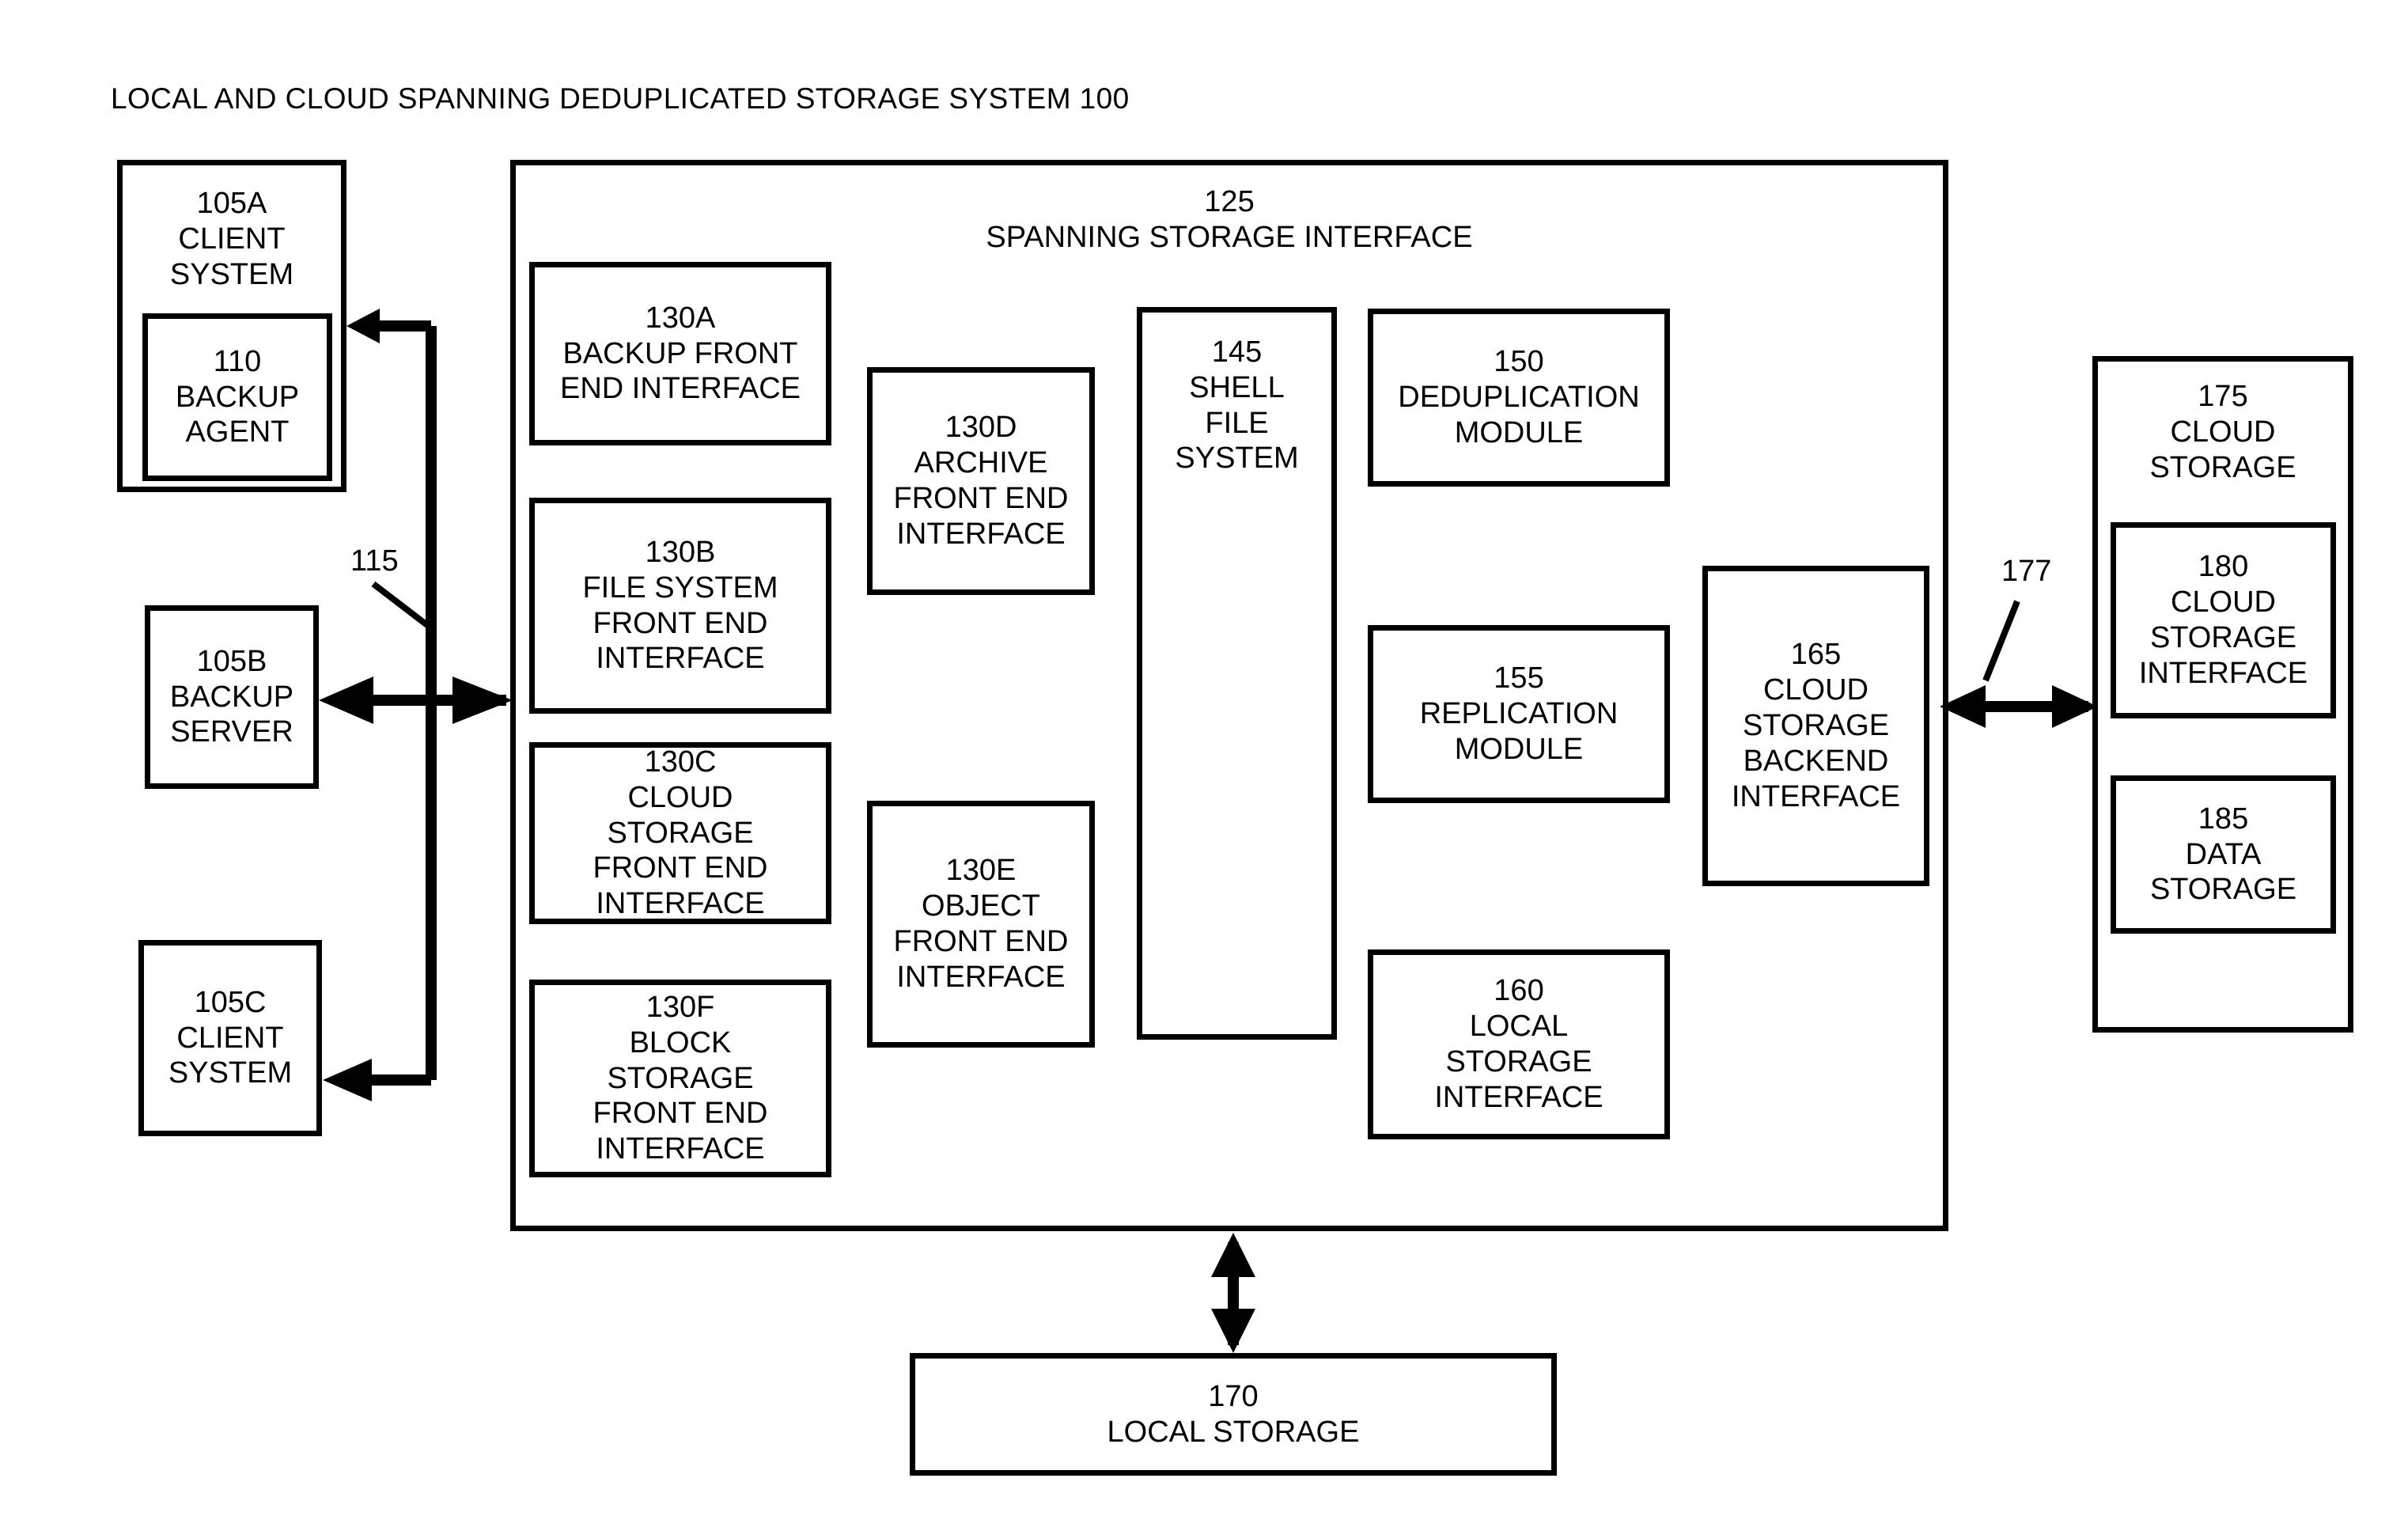 Image resolution: width=2408 pixels, height=1516 pixels. Describe the element at coordinates (363, 326) in the screenshot. I see `arrow-to-client-105a` at that location.